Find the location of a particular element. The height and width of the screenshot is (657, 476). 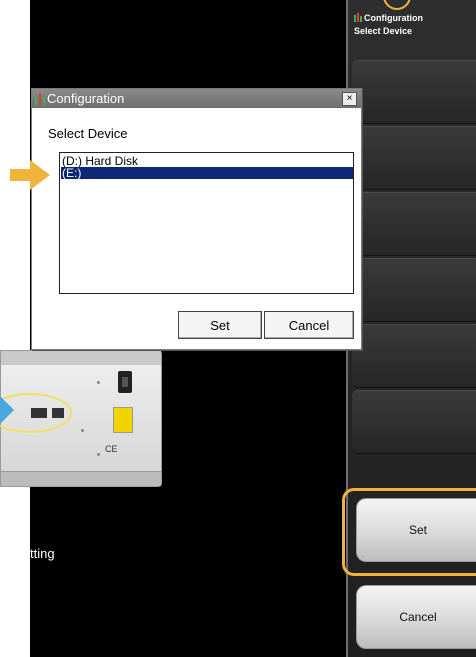

list-item-e-drive: (E:) is located at coordinates (207, 173).